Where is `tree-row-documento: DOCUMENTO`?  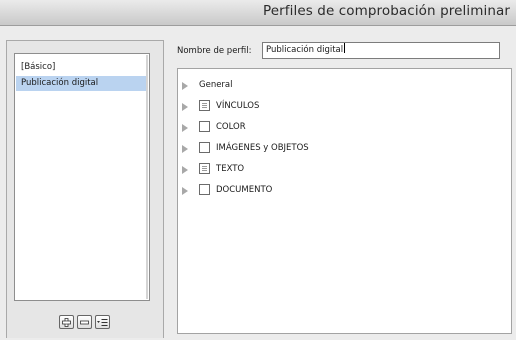 tree-row-documento: DOCUMENTO is located at coordinates (328, 191).